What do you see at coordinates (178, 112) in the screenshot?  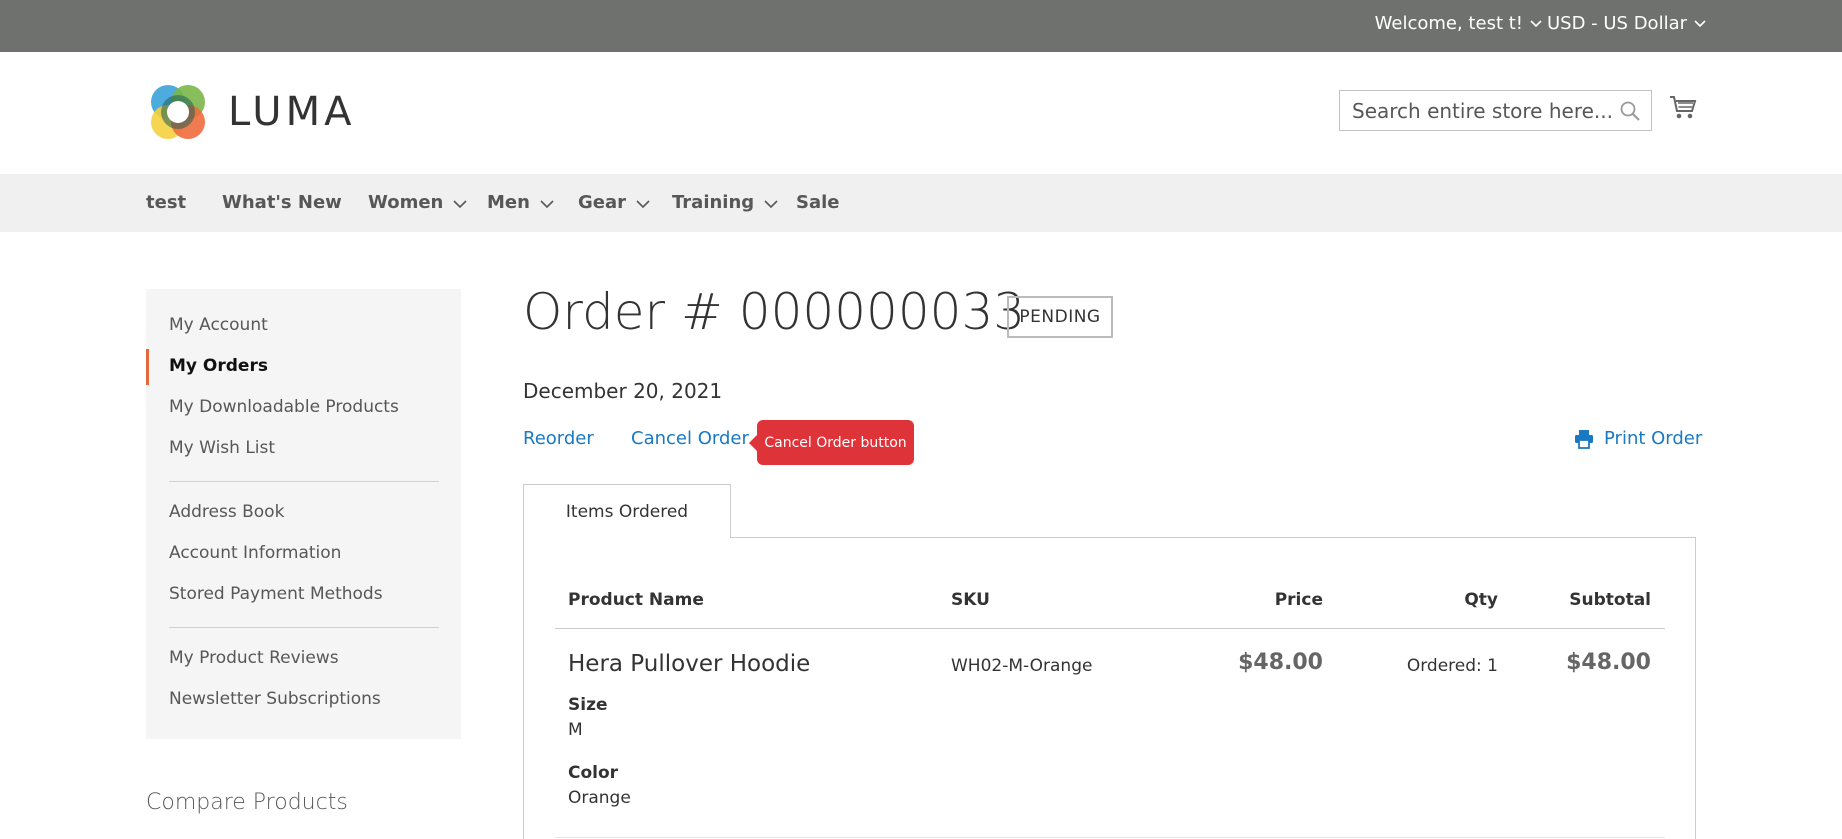 I see `luma-logo-icon` at bounding box center [178, 112].